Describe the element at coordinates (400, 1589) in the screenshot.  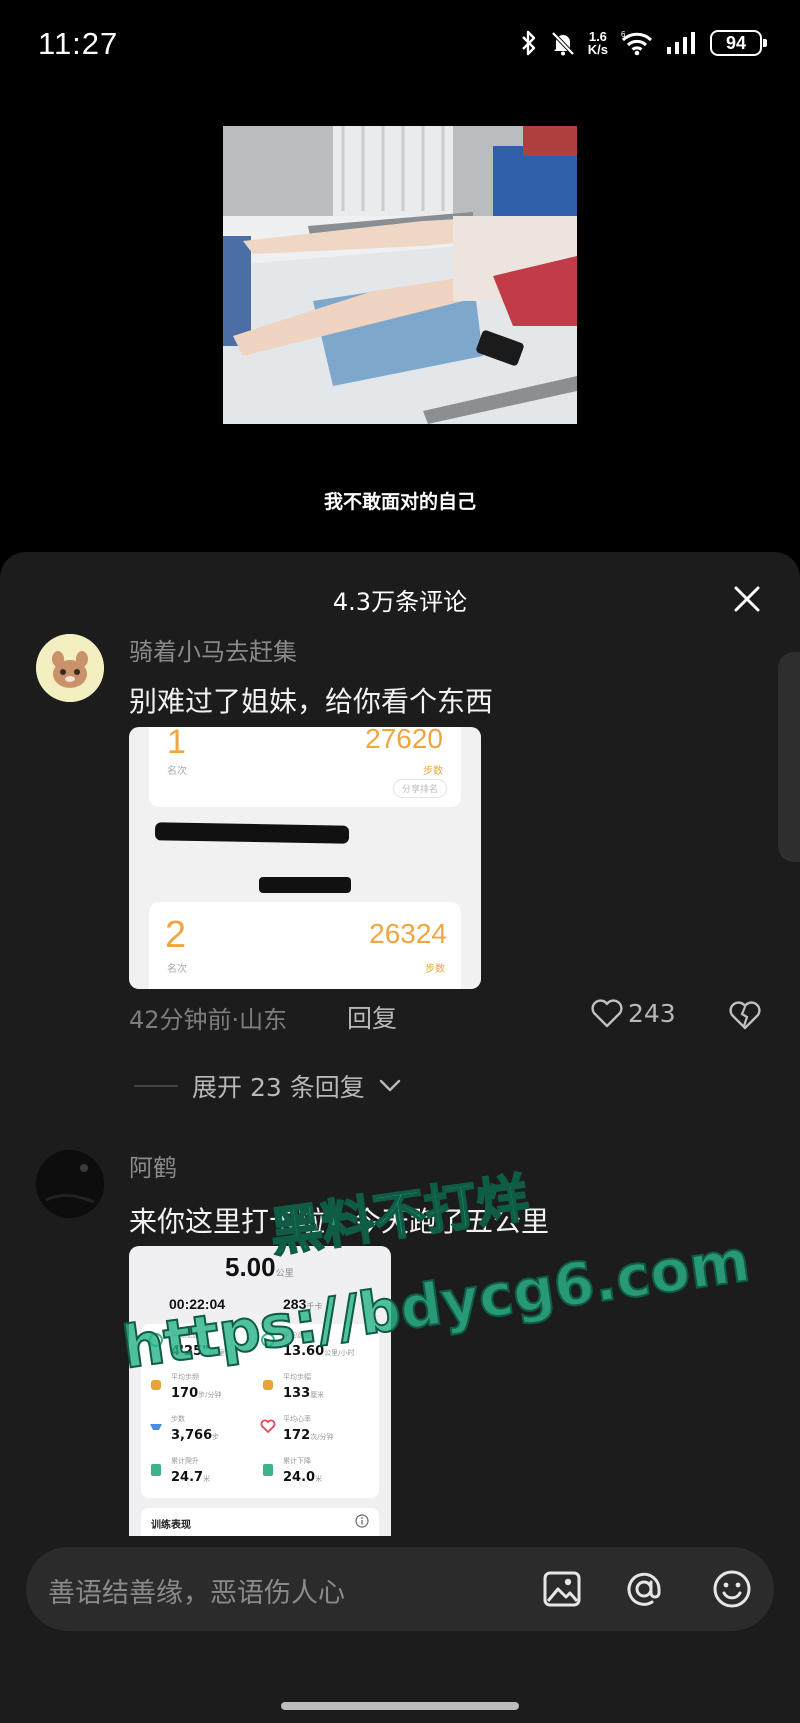
I see `comment-input-bar: 善语结善缘，恶语伤人心` at that location.